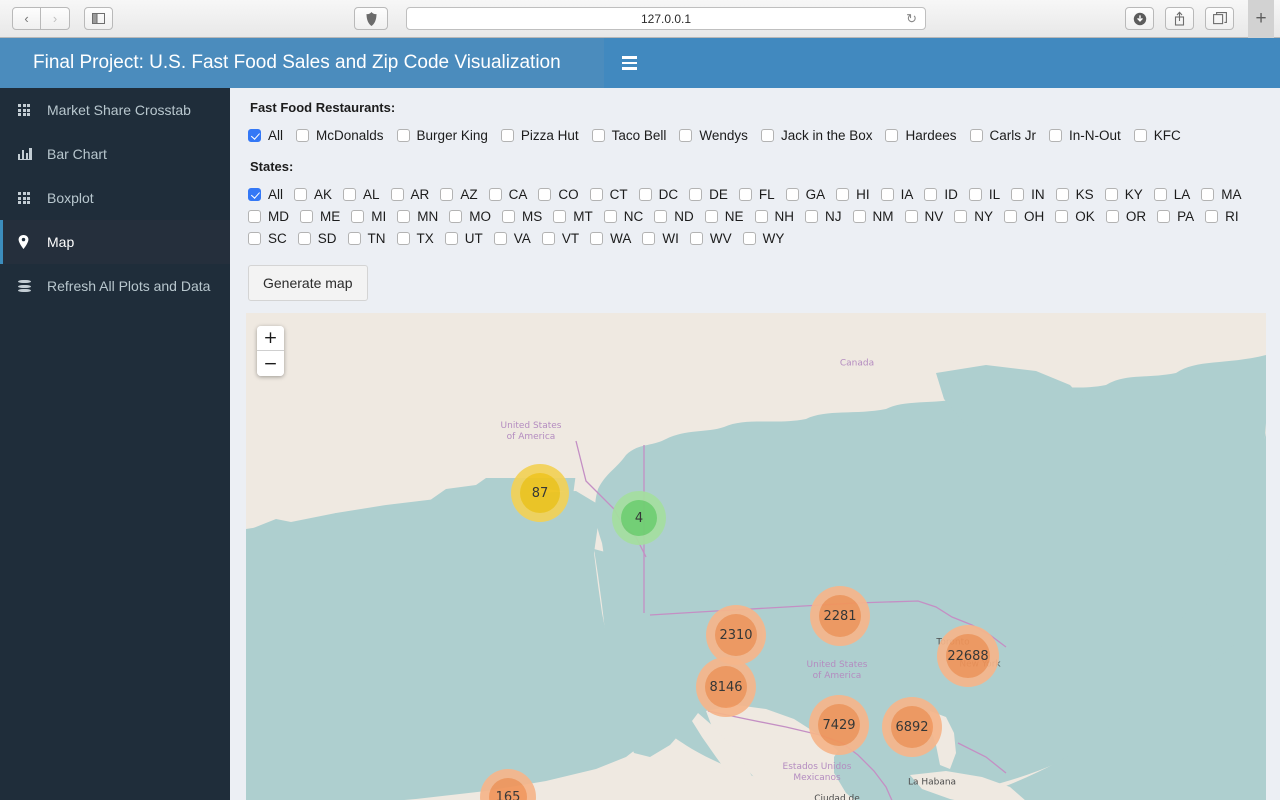 The width and height of the screenshot is (1280, 800). I want to click on checkbox-nc: NC, so click(623, 216).